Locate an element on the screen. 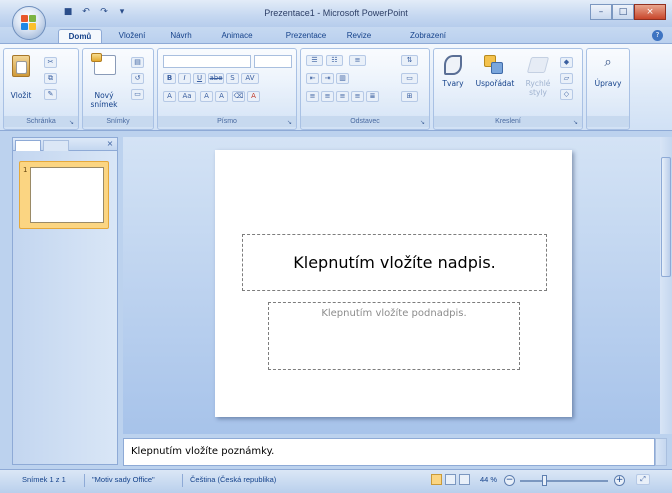 The height and width of the screenshot is (493, 672). redo-icon: ↷ is located at coordinates (104, 12).